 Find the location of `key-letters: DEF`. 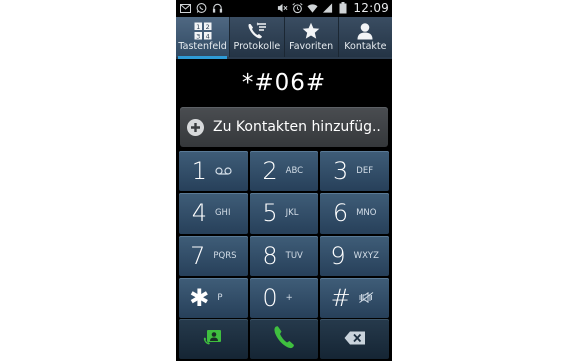

key-letters: DEF is located at coordinates (365, 171).